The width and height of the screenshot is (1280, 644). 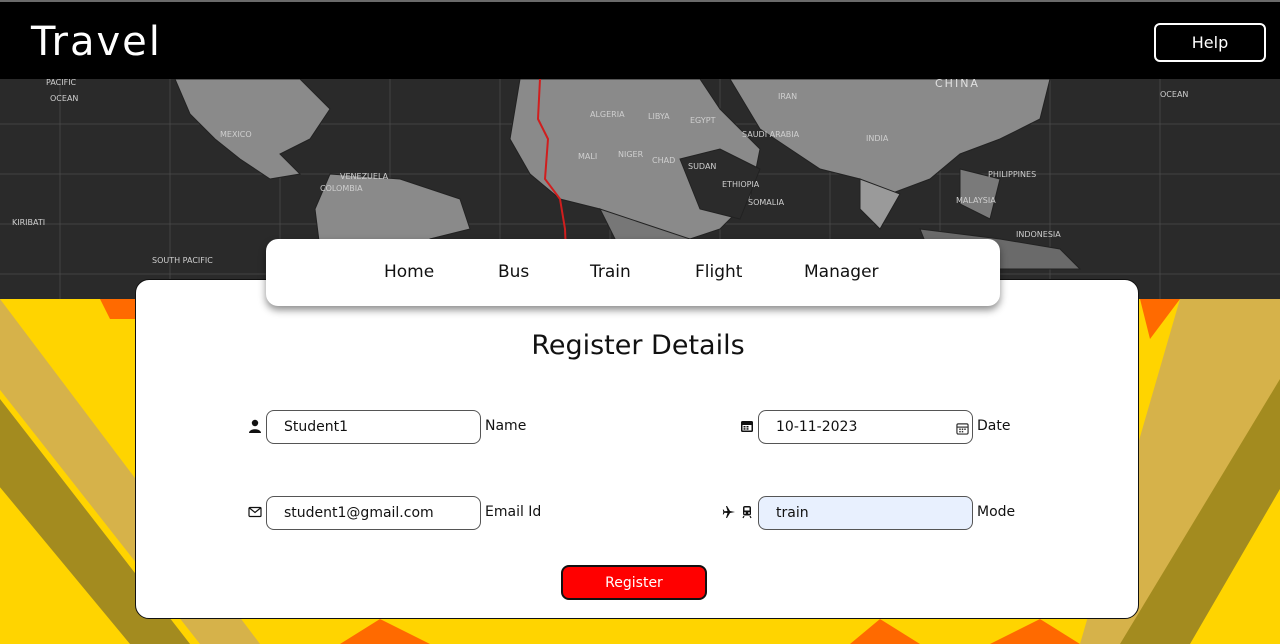 I want to click on map-label-egypt: EGYPT, so click(x=703, y=120).